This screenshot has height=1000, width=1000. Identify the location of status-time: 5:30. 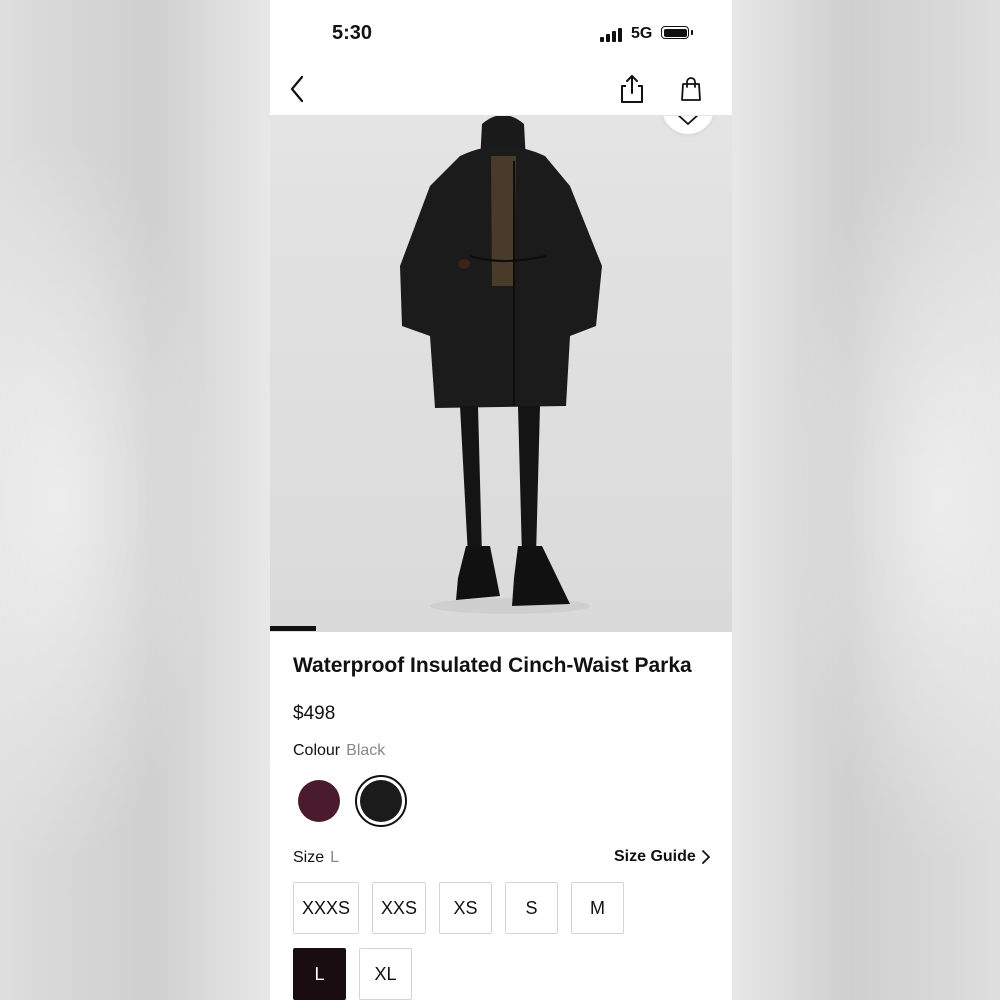
(352, 33).